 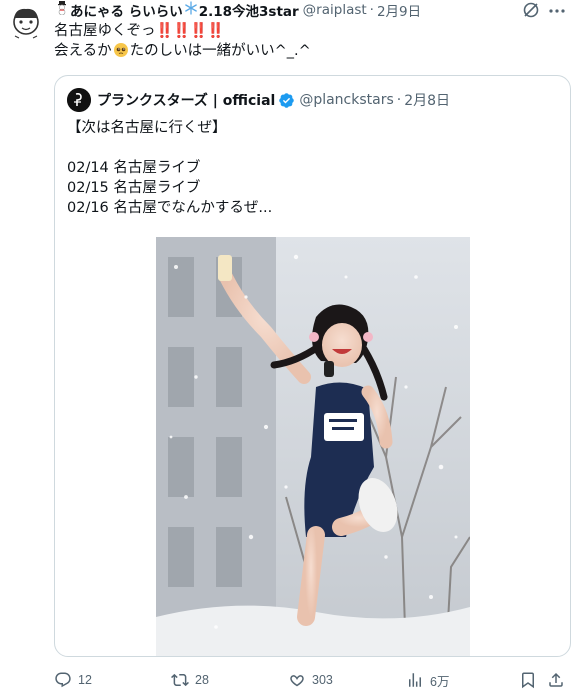 I want to click on author-avatar, so click(x=26, y=24).